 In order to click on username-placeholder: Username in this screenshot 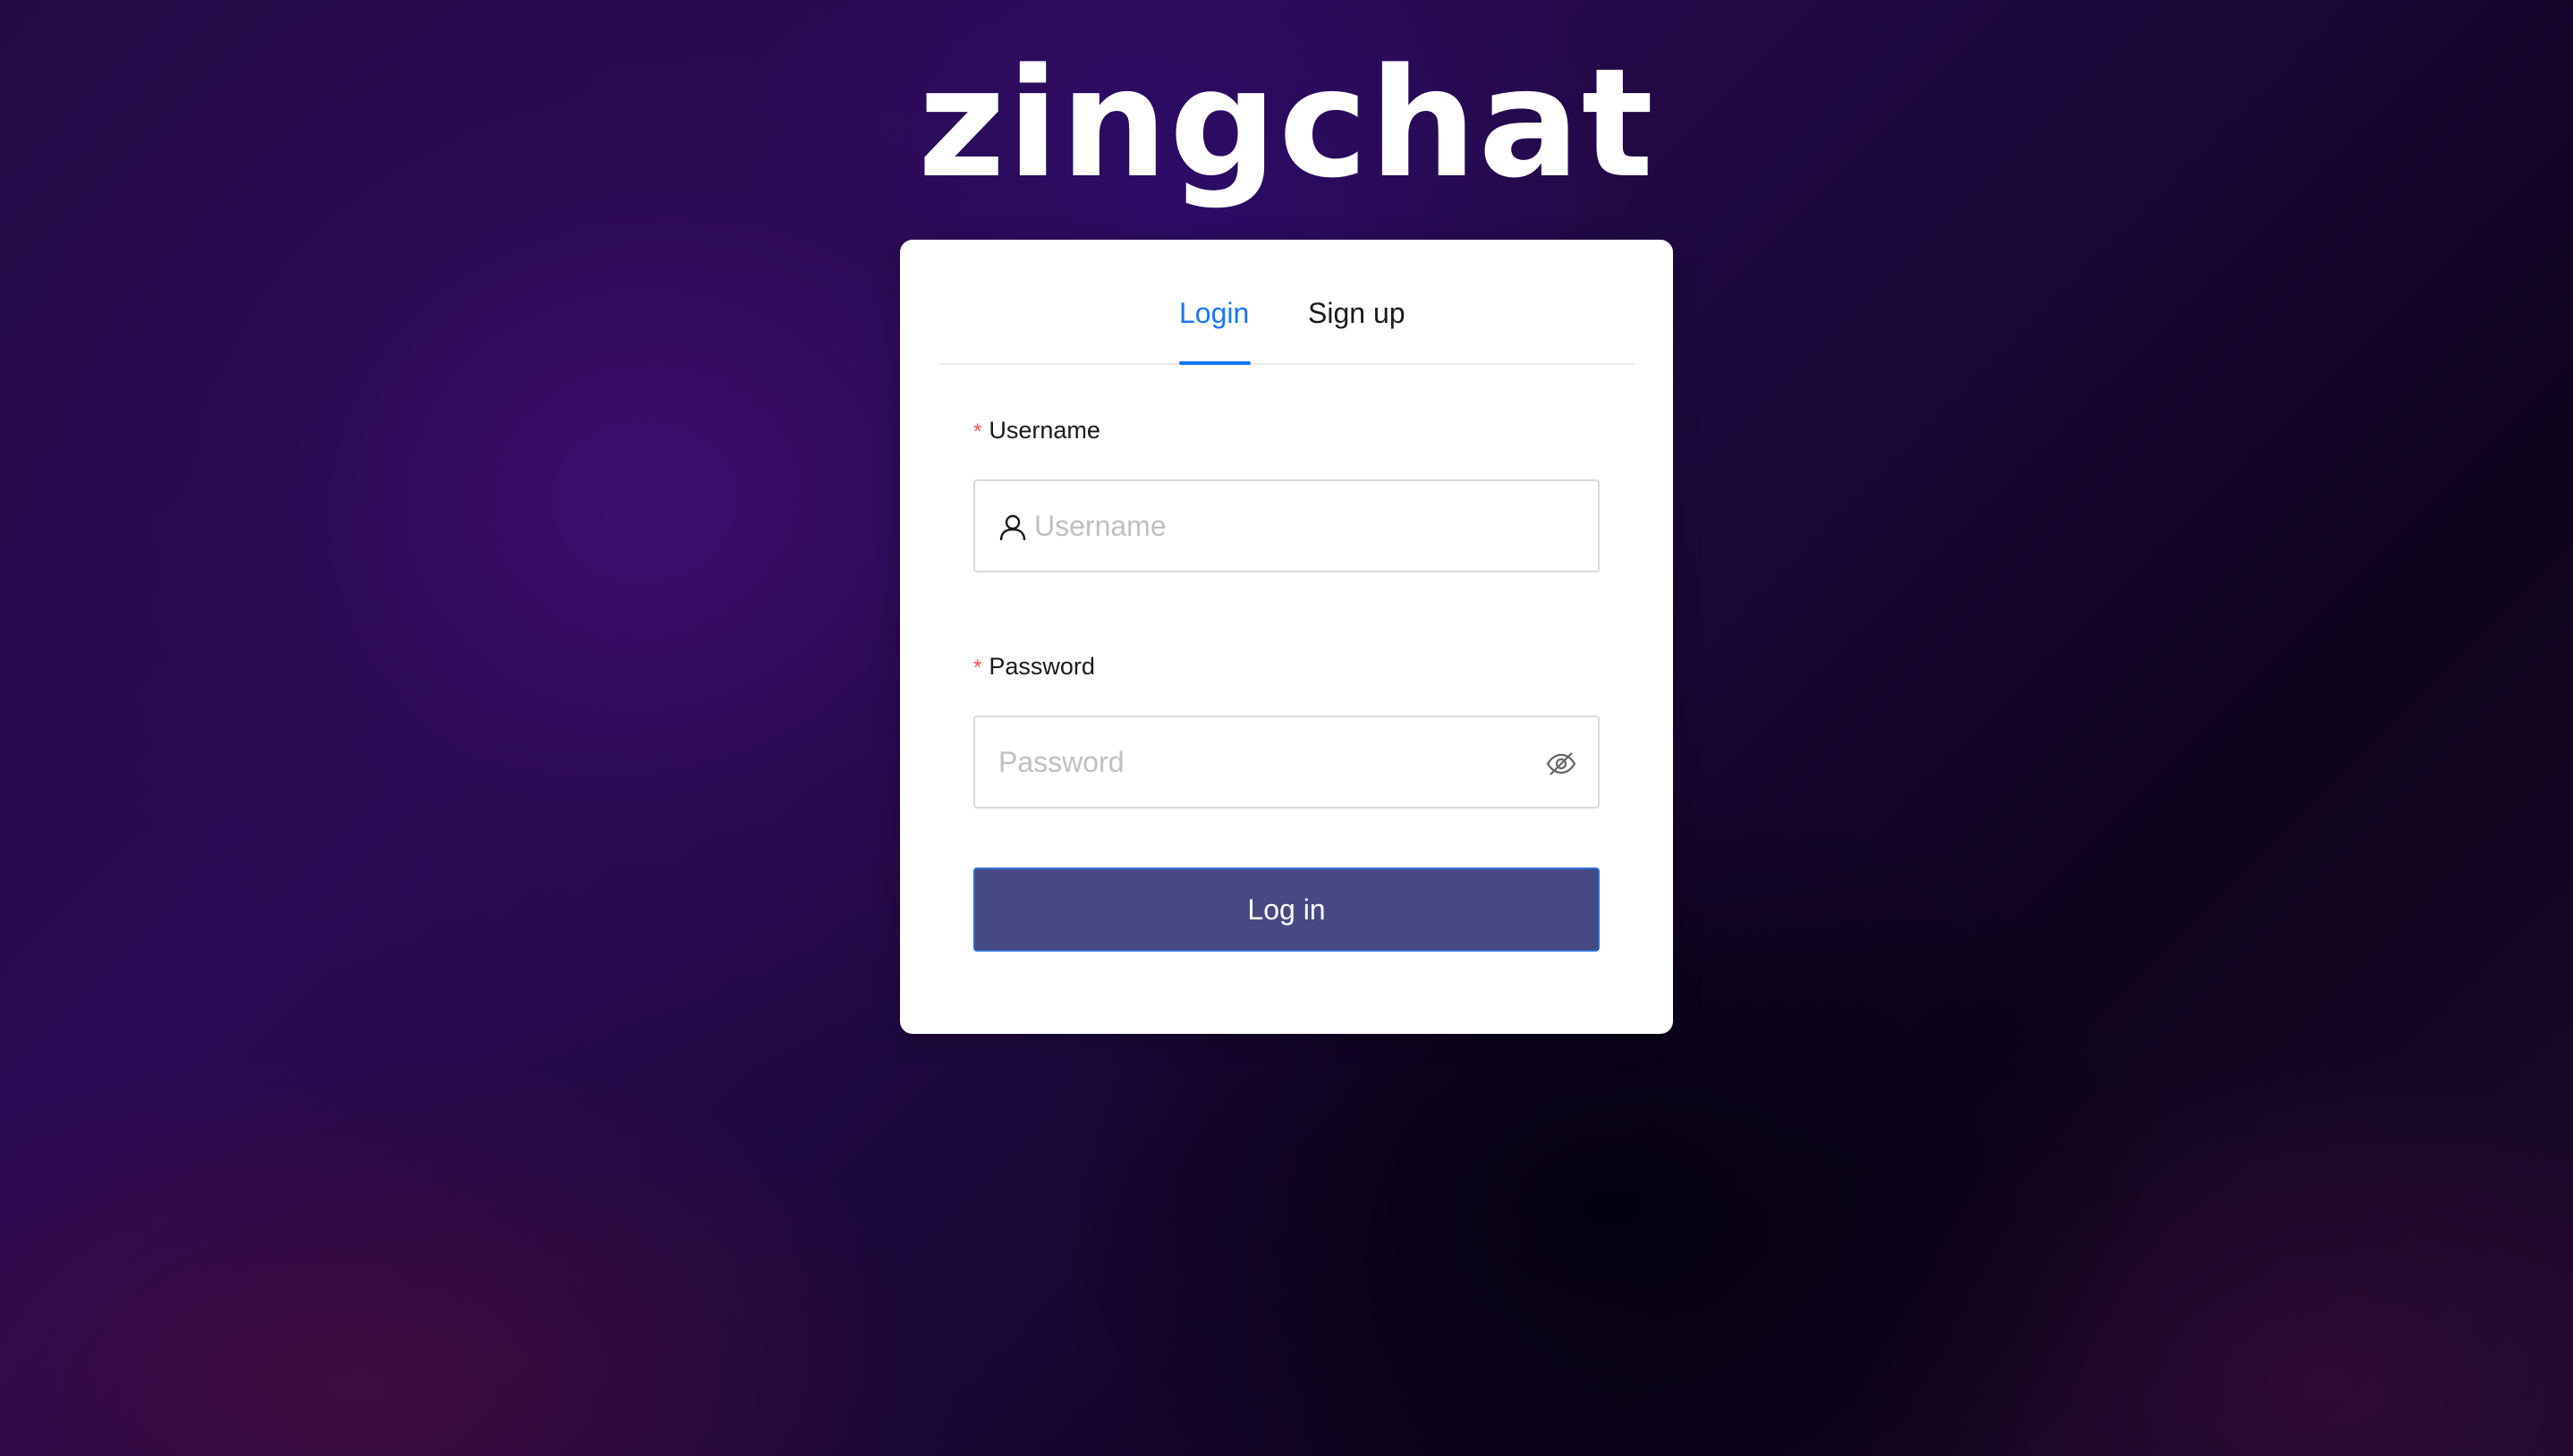, I will do `click(1100, 526)`.